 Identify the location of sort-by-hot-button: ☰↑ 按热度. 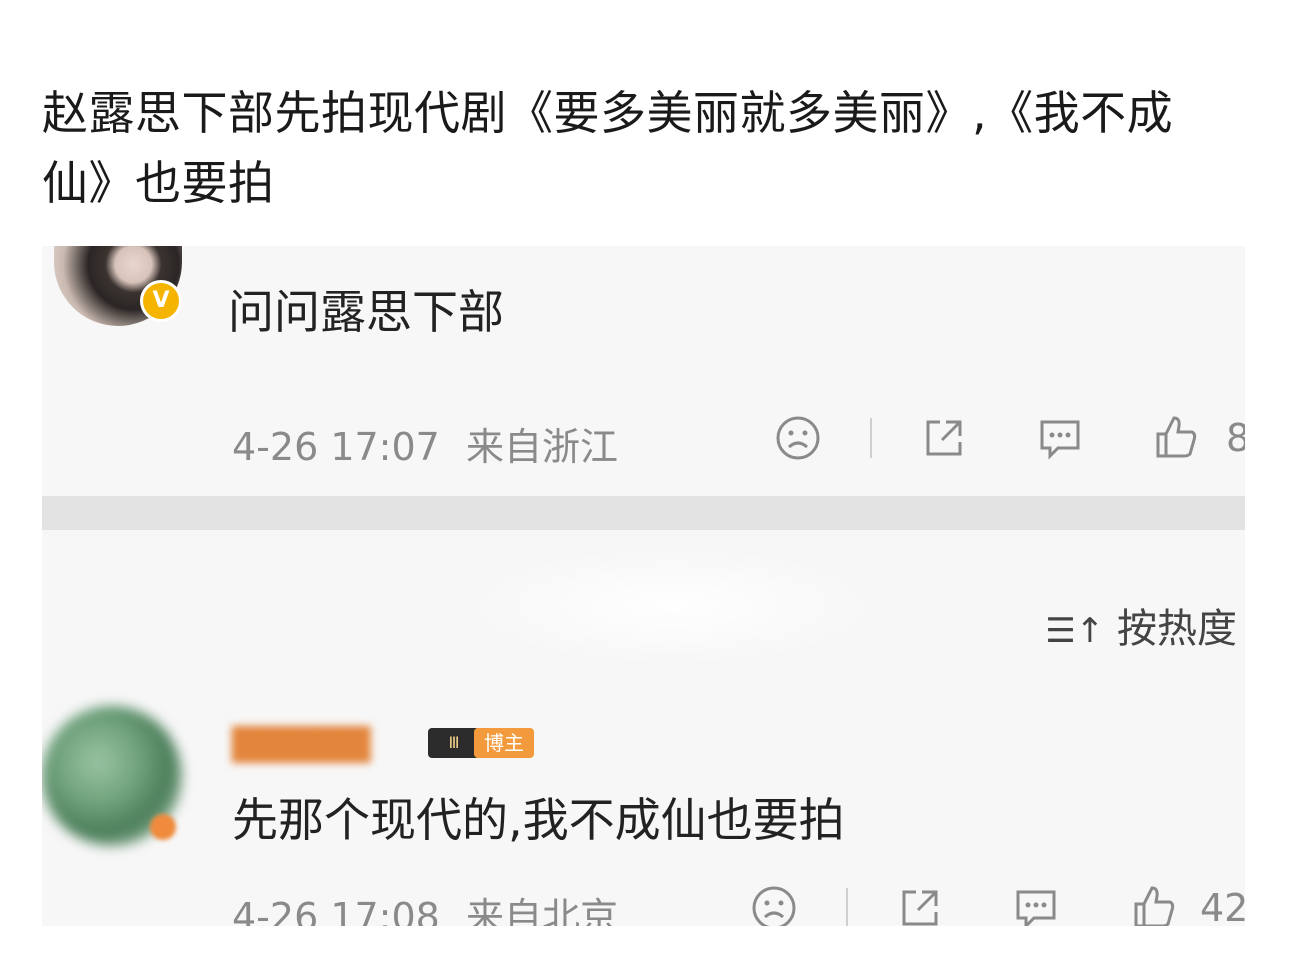
(1141, 625).